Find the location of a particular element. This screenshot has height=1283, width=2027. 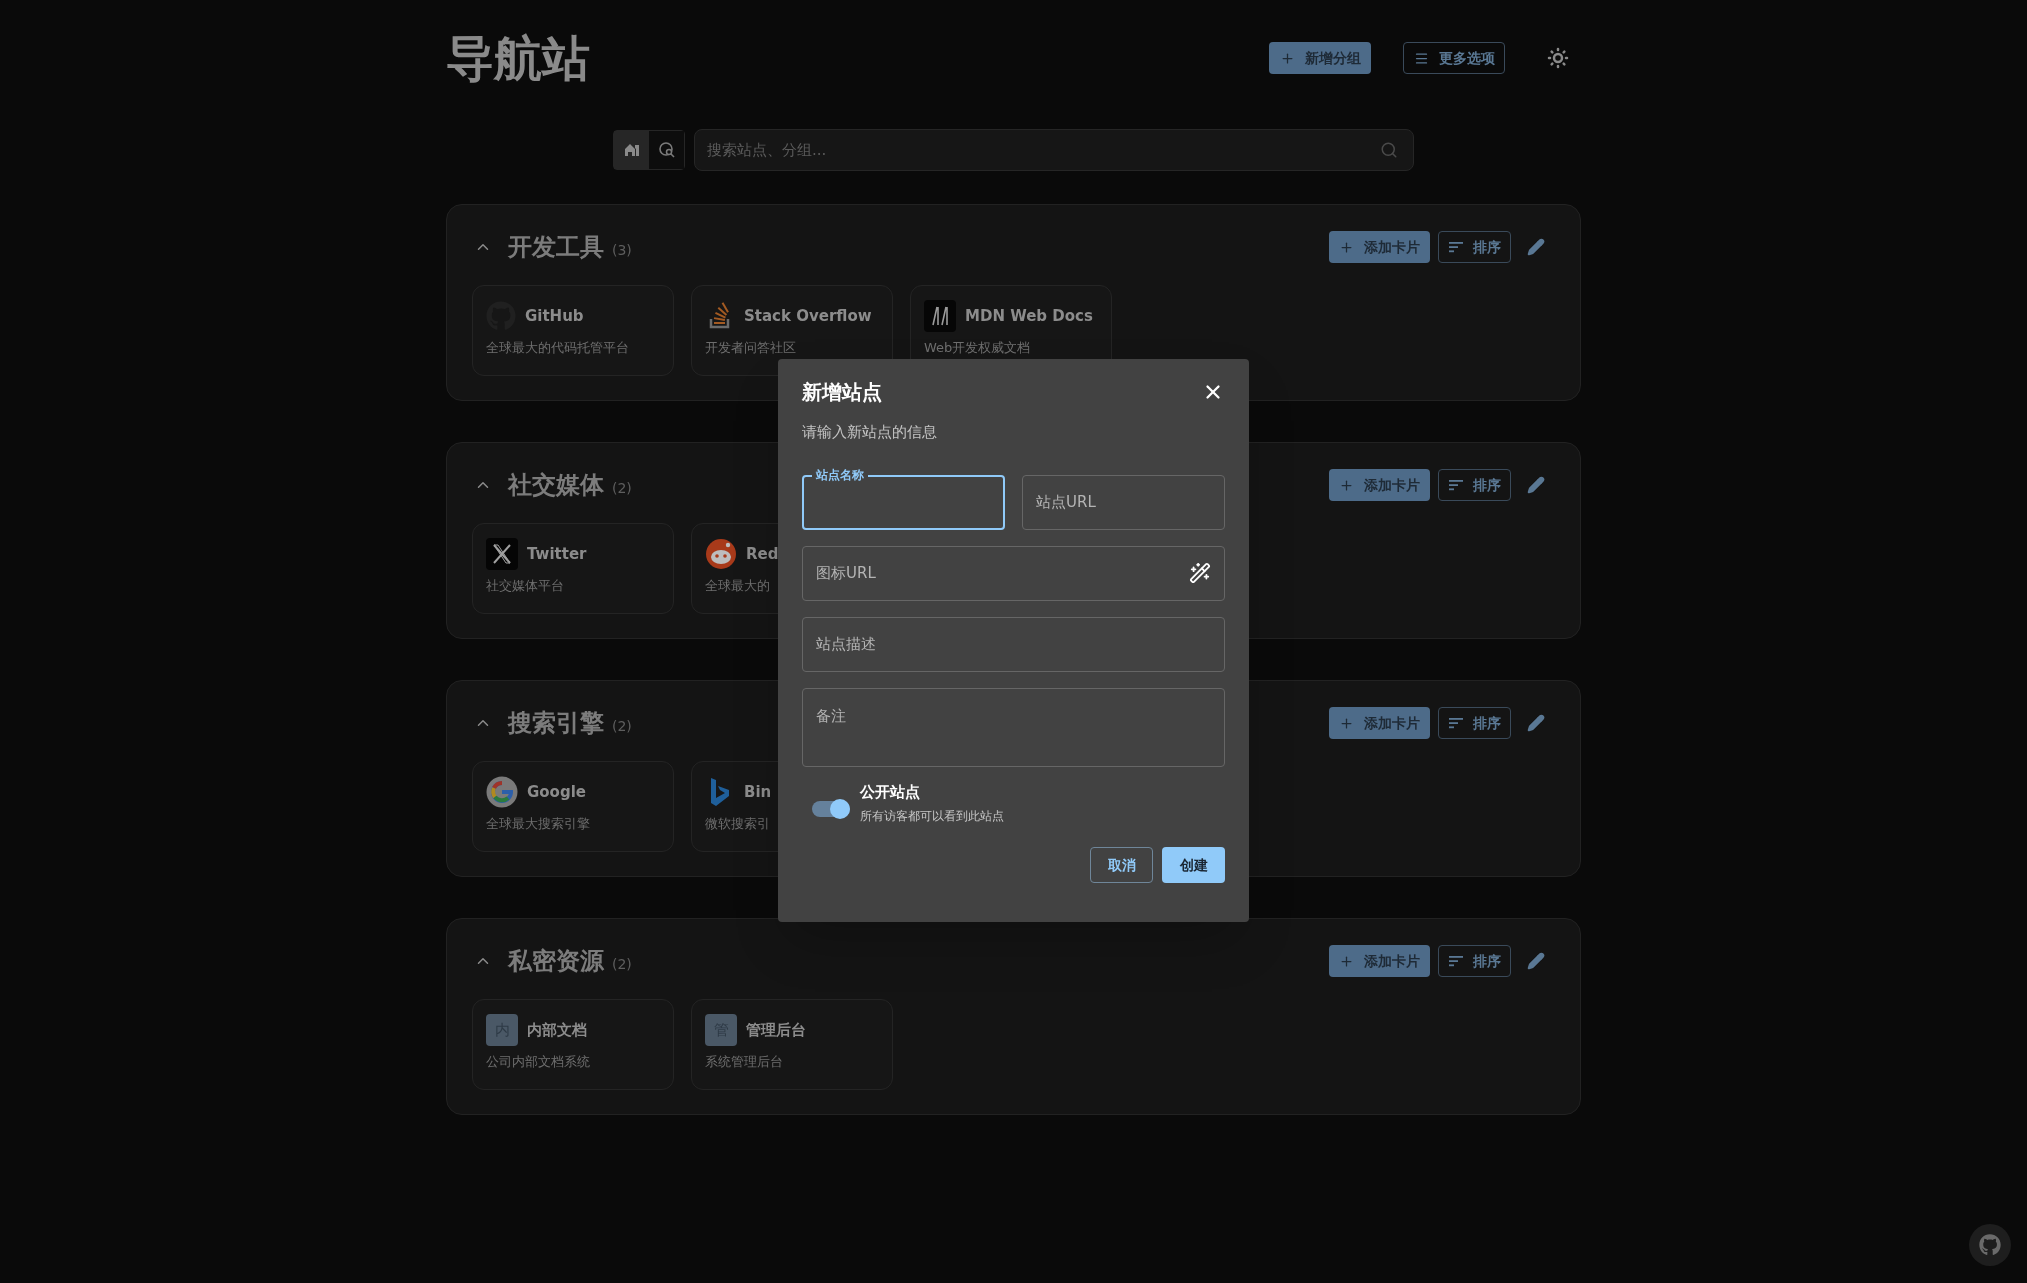

site-name: 管理后台 is located at coordinates (776, 1030).